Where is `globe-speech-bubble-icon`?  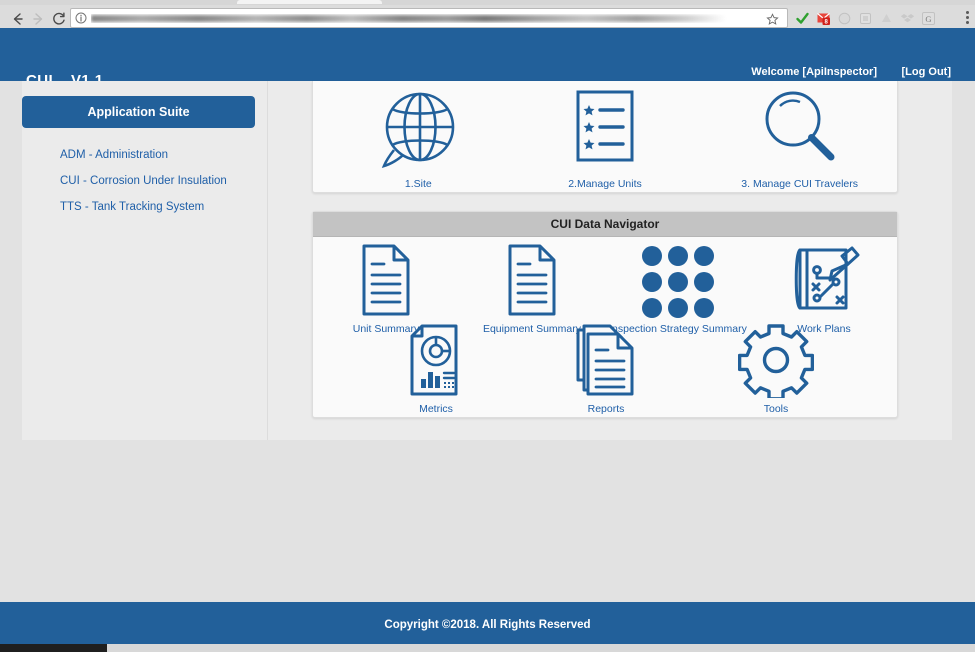 globe-speech-bubble-icon is located at coordinates (418, 130).